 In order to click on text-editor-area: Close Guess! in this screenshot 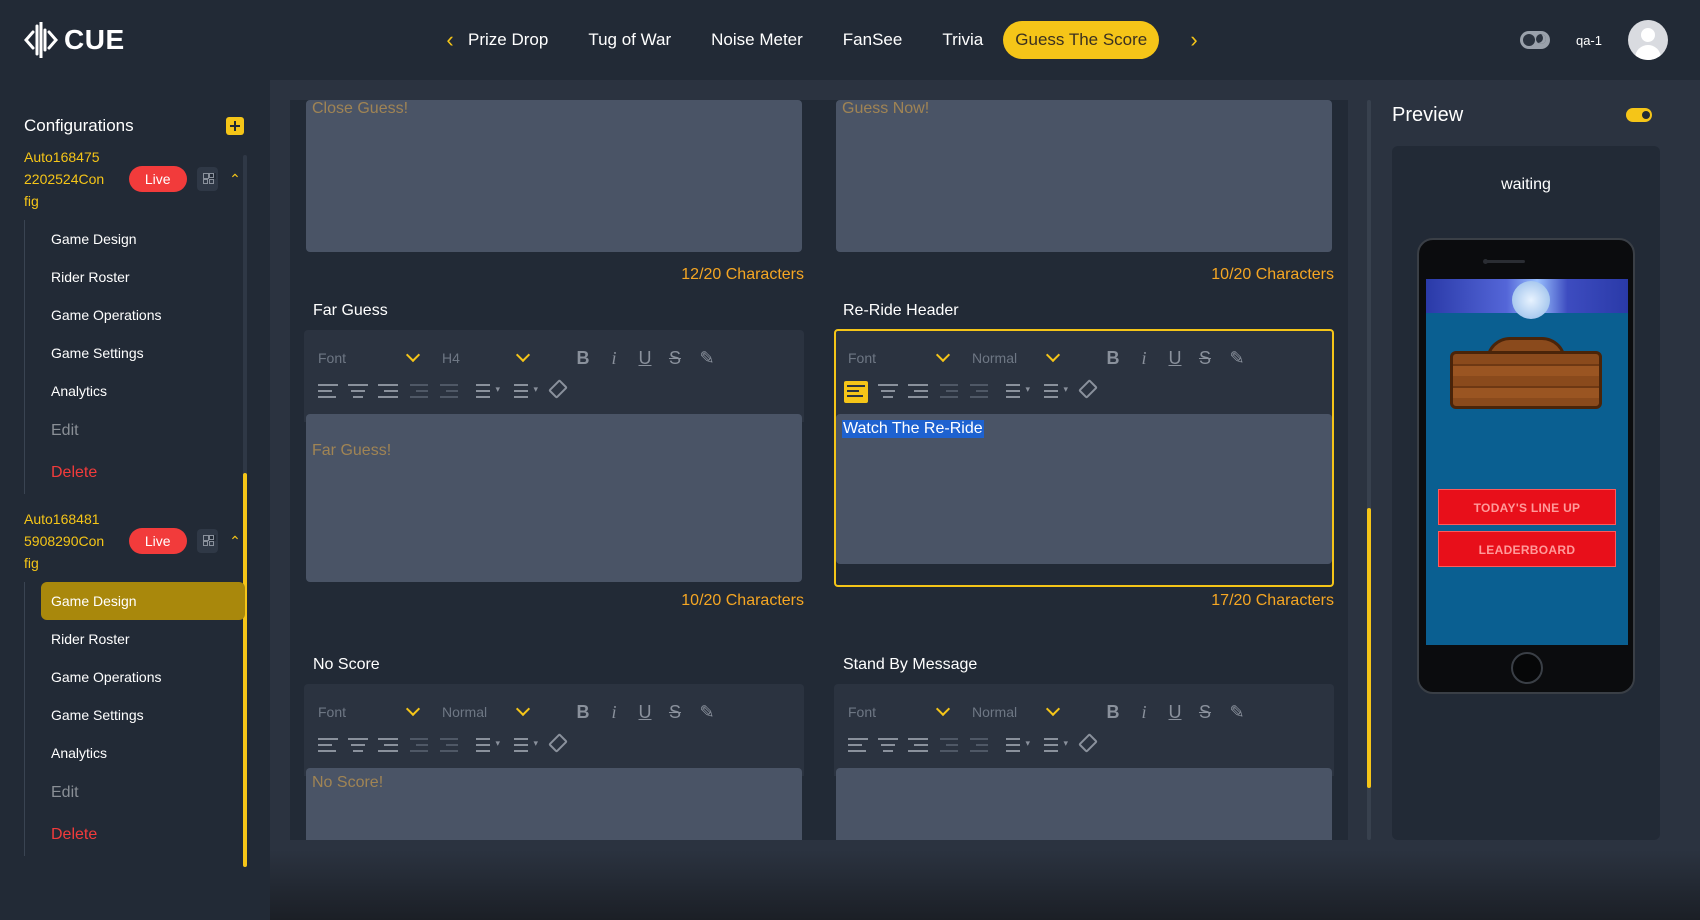, I will do `click(554, 176)`.